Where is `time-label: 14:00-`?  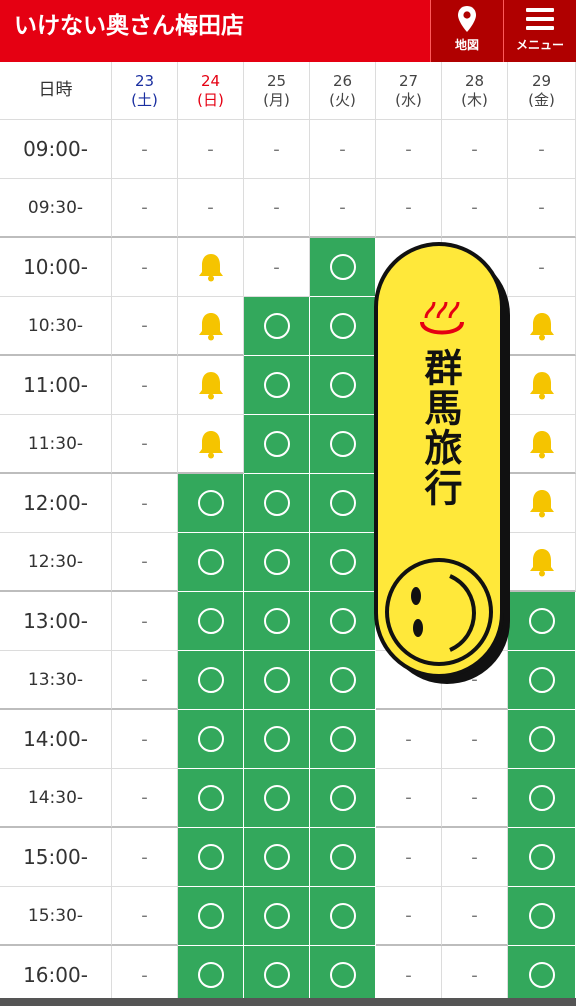
time-label: 14:00- is located at coordinates (56, 739).